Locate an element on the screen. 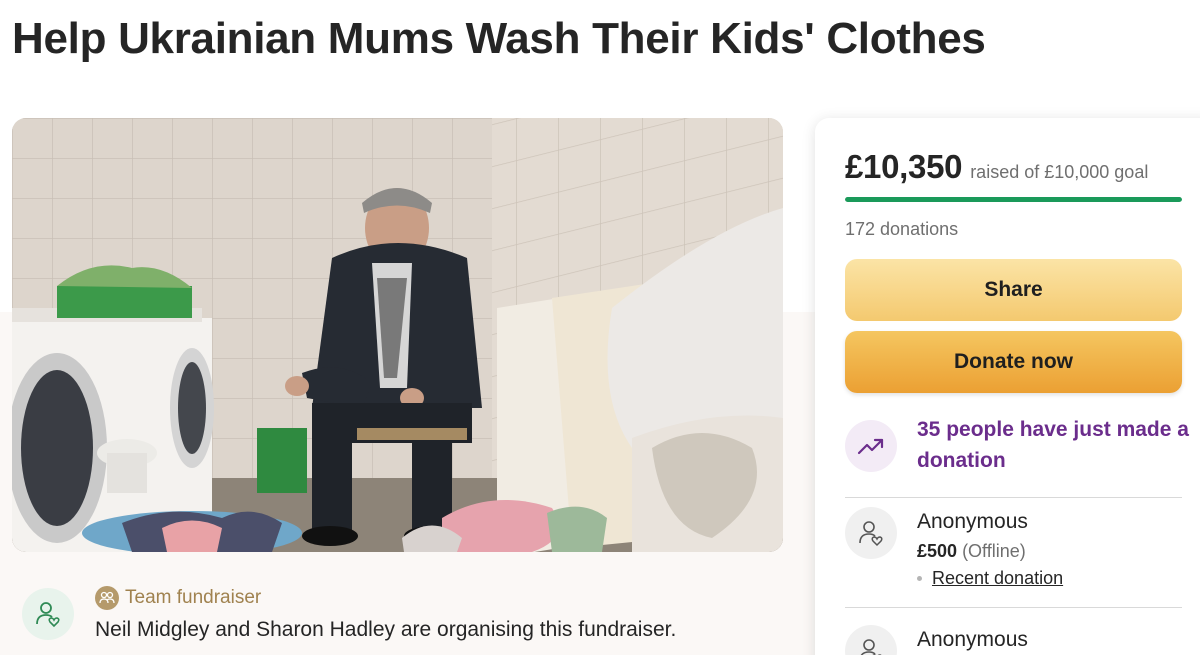 This screenshot has height=655, width=1200. goal-text: raised of £10,000 goal is located at coordinates (1059, 172).